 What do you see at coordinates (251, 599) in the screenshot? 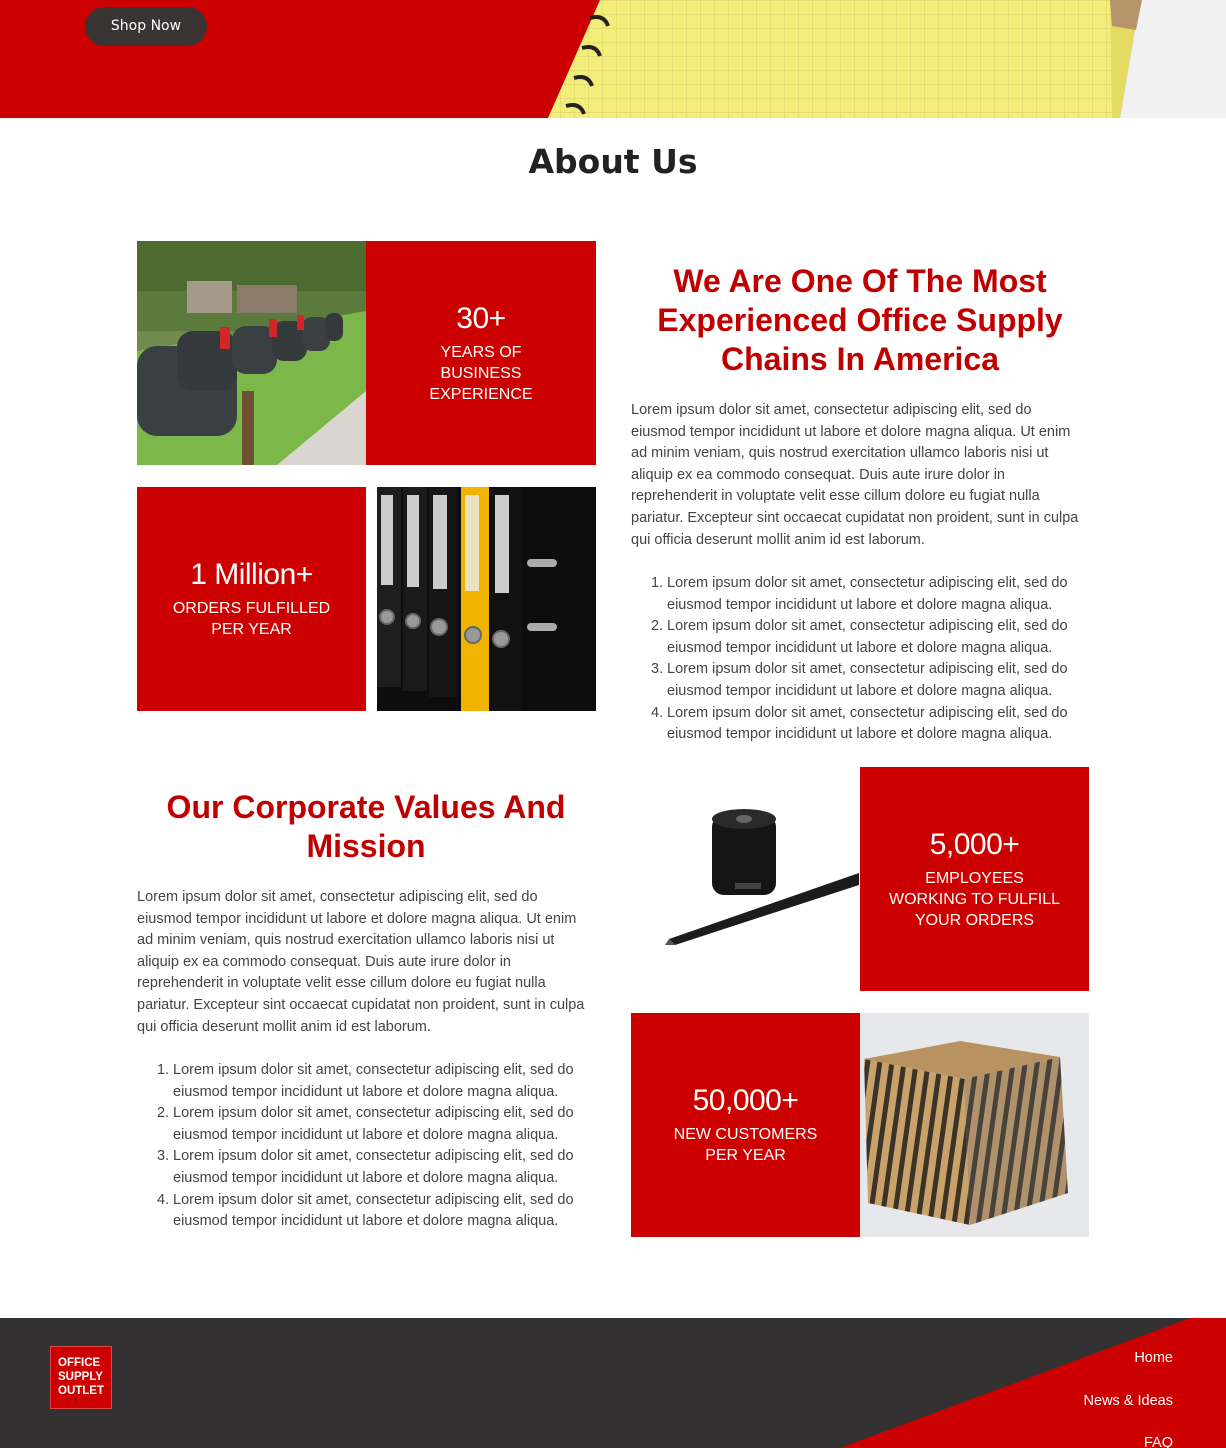
I see `stat-tile-orders: 1 Million+ ORDERS FULFILLED PER YEAR` at bounding box center [251, 599].